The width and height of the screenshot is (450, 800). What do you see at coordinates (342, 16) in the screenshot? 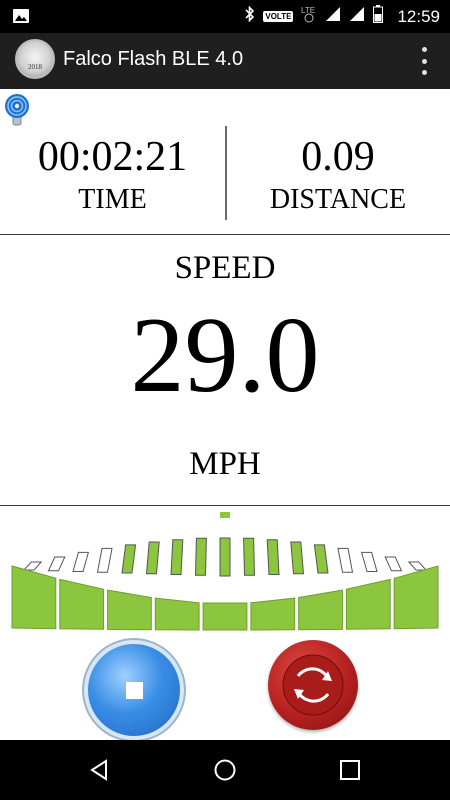
I see `status-icons: VOLTE LTE 12:59` at bounding box center [342, 16].